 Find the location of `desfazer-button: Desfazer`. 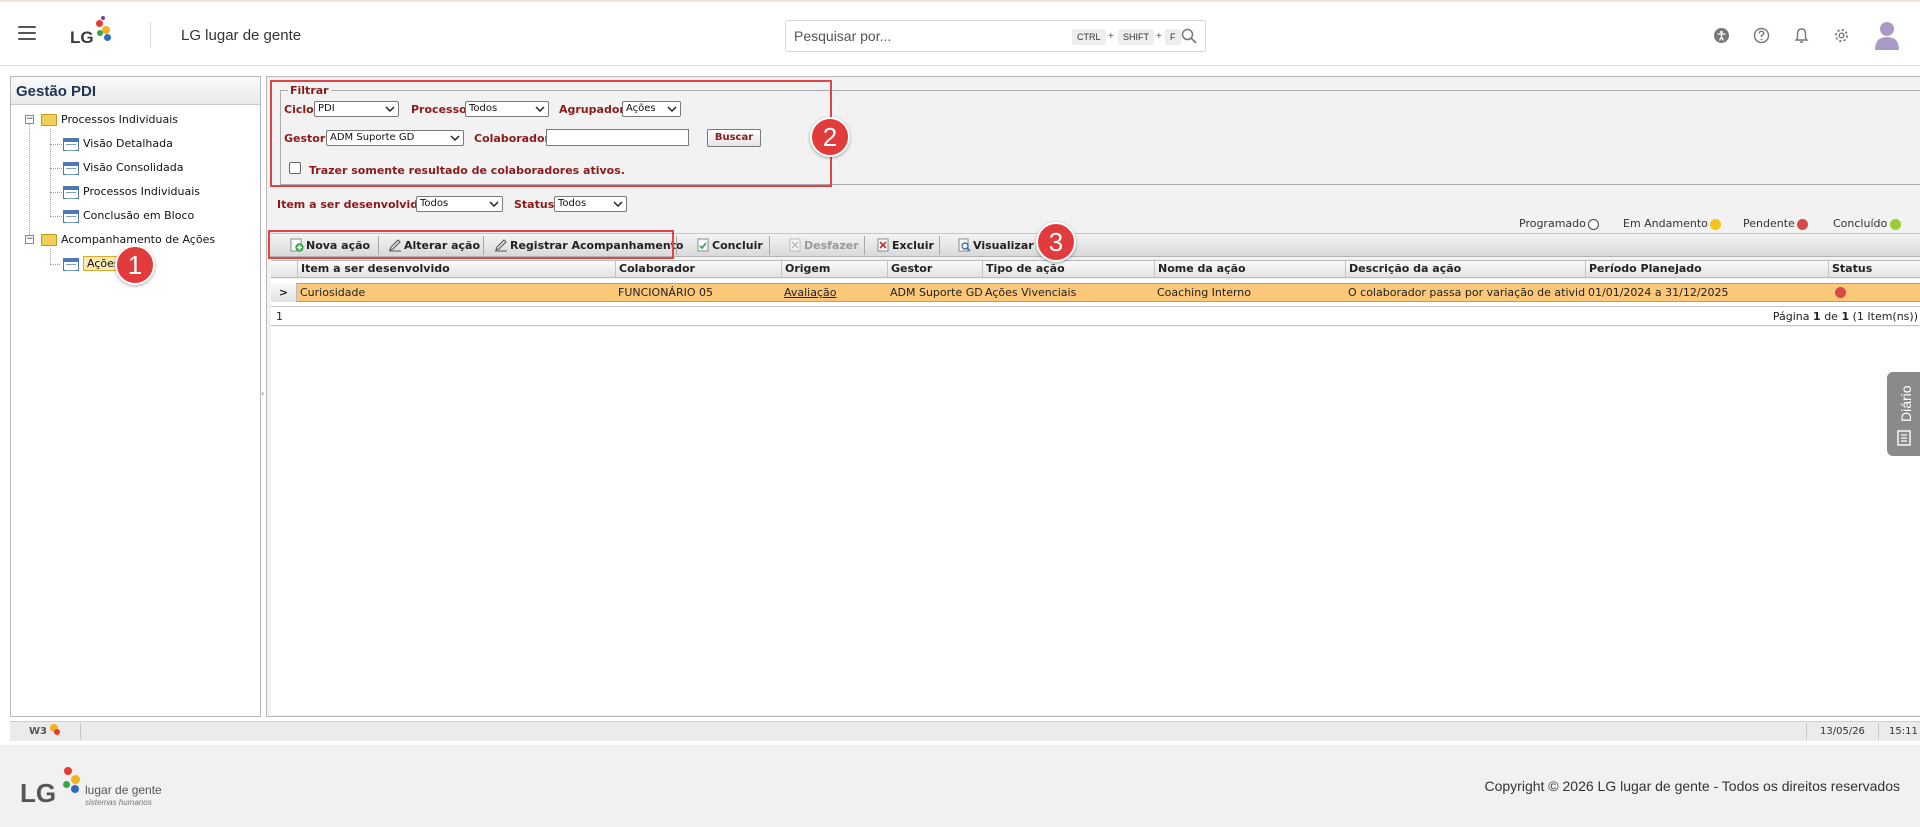

desfazer-button: Desfazer is located at coordinates (823, 246).